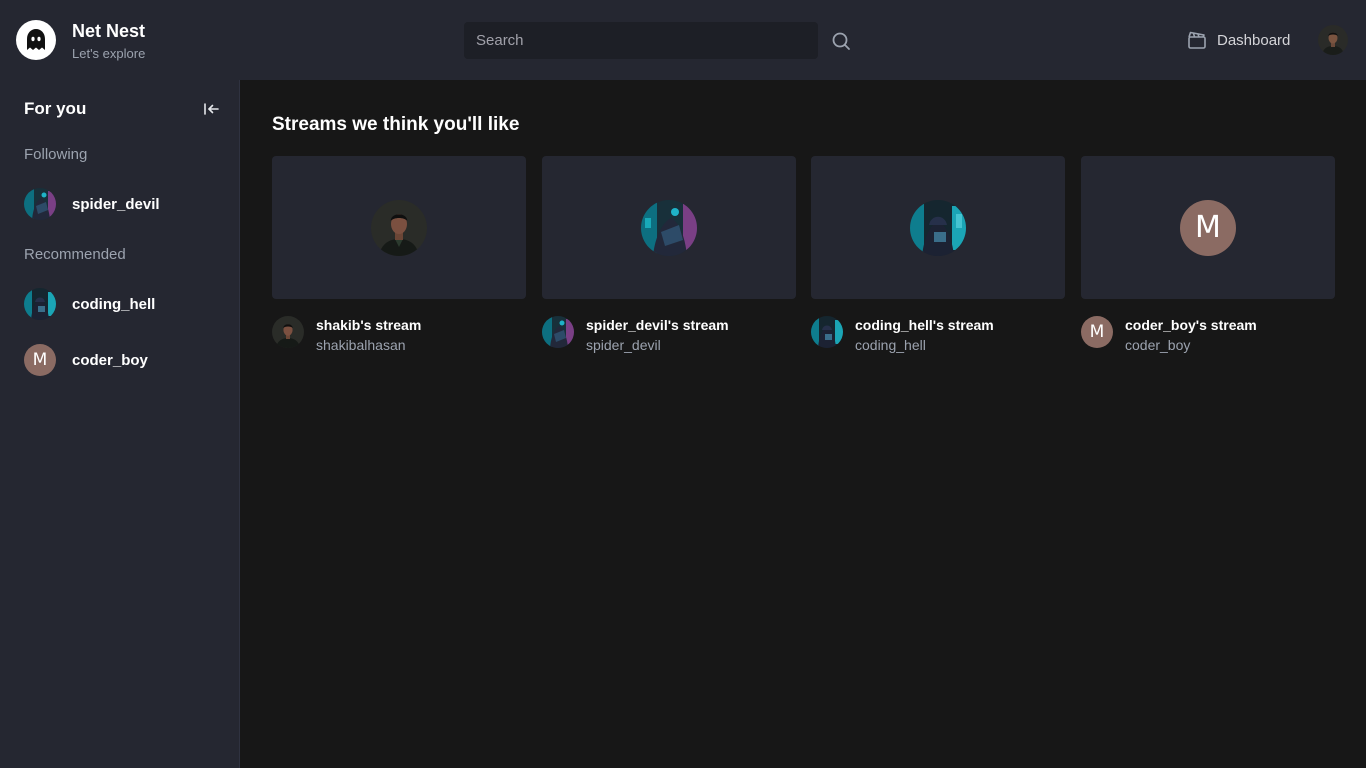  Describe the element at coordinates (36, 40) in the screenshot. I see `ghost-logo-icon` at that location.